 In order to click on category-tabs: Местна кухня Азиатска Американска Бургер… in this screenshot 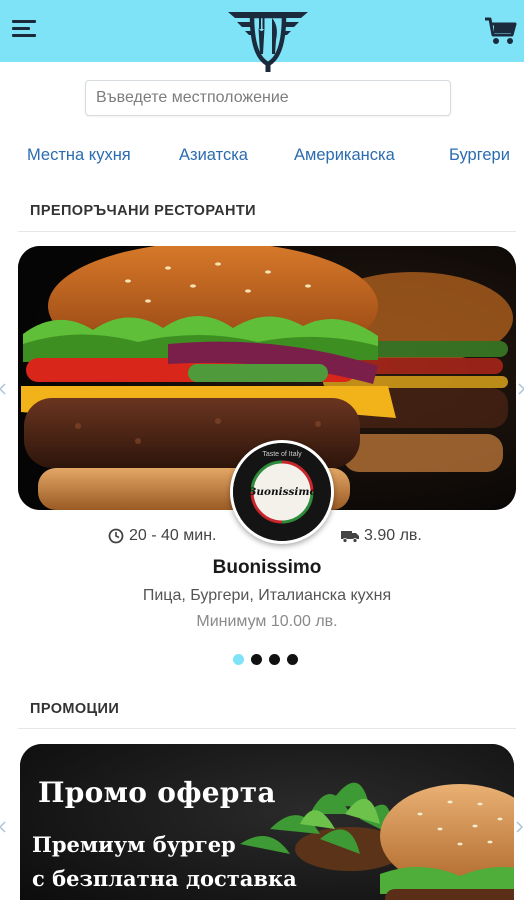, I will do `click(262, 159)`.